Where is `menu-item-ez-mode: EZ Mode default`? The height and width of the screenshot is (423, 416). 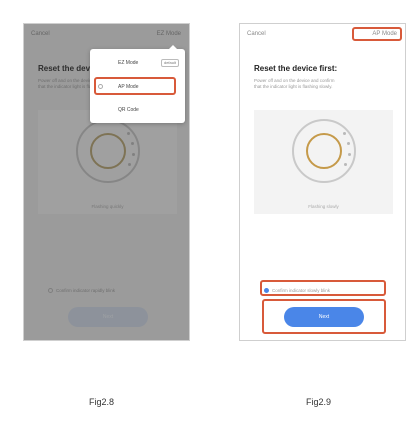 menu-item-ez-mode: EZ Mode default is located at coordinates (137, 63).